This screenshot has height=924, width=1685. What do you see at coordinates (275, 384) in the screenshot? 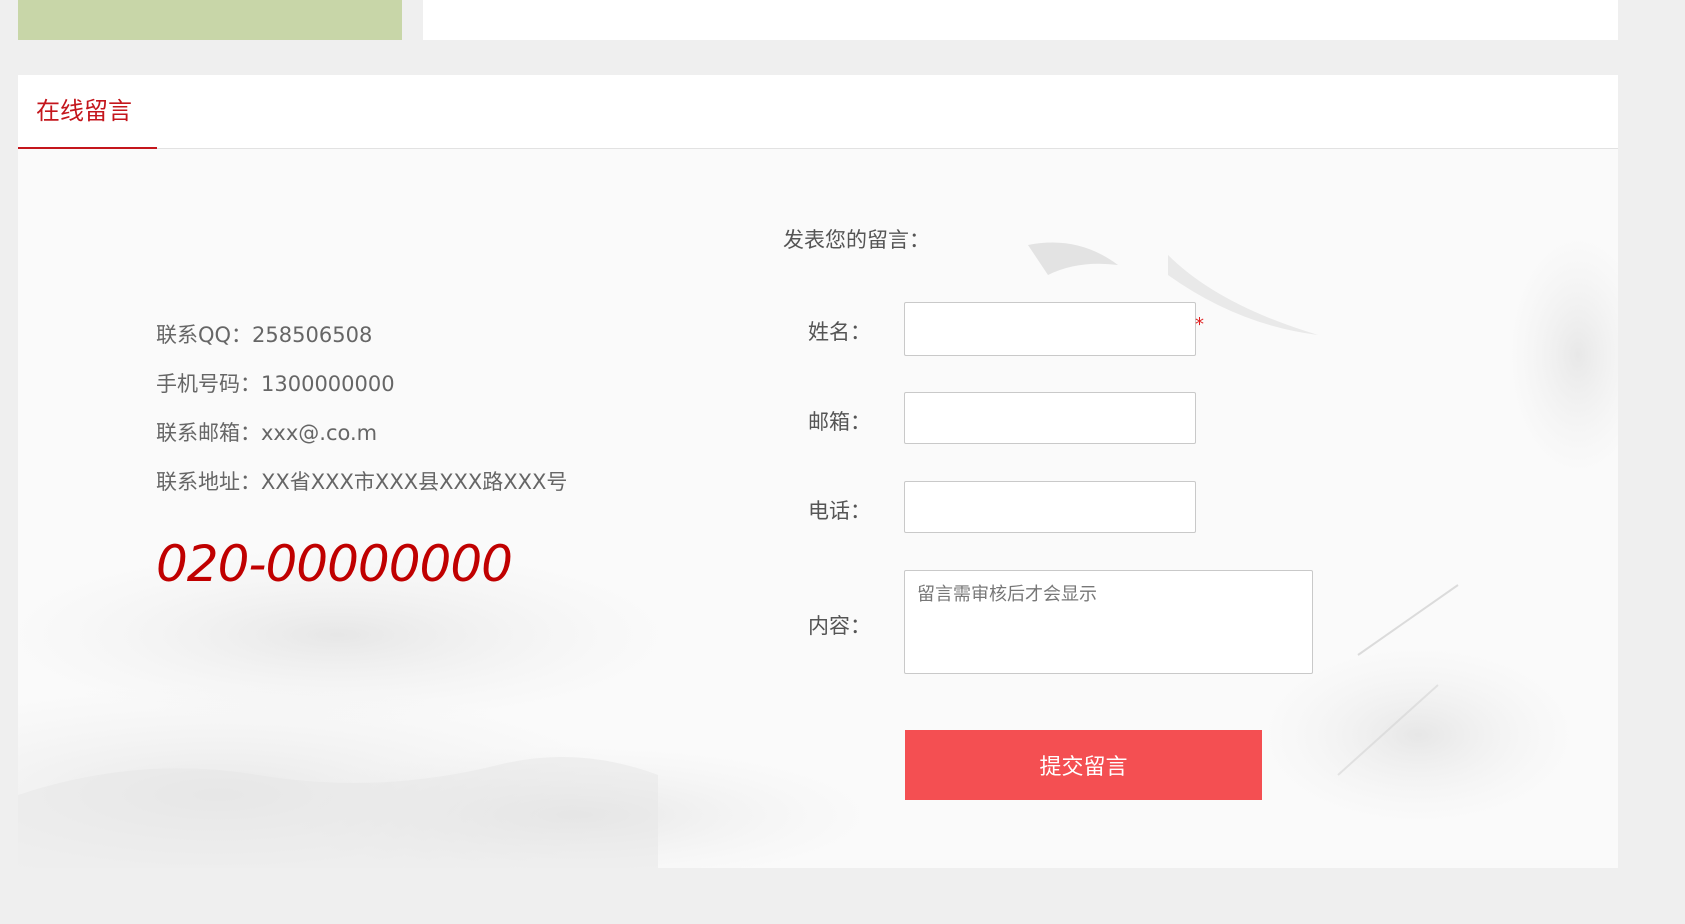
I see `contact-mobile: 手机号码：1300000000` at bounding box center [275, 384].